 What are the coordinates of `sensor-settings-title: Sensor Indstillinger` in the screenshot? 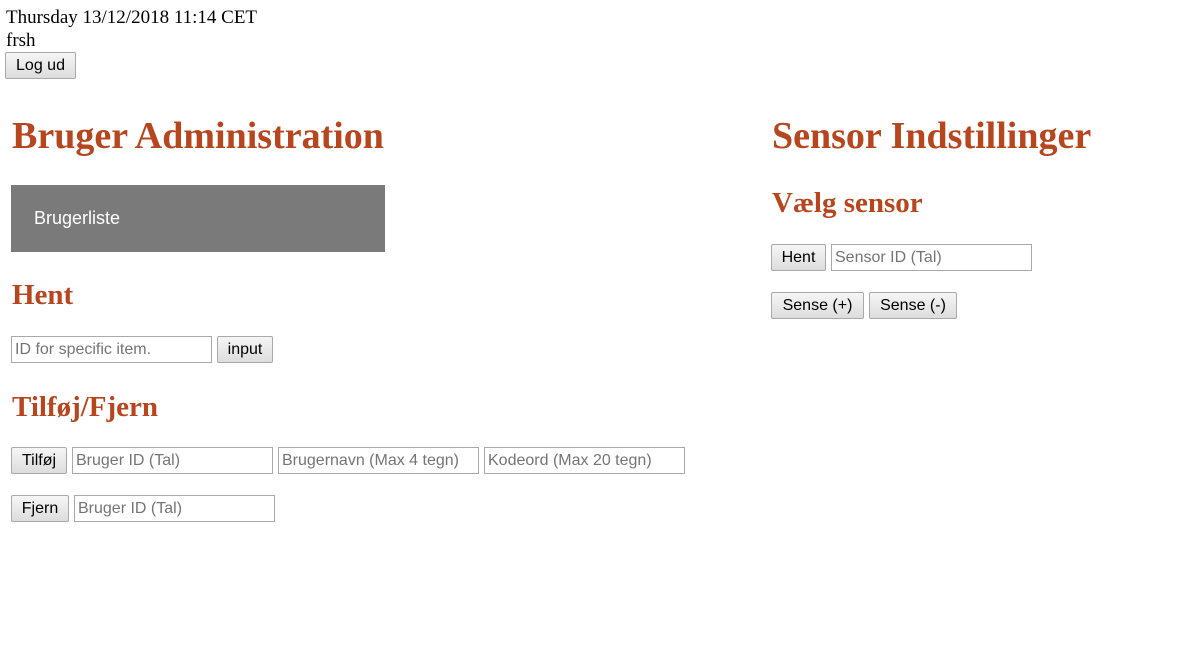 It's located at (932, 136).